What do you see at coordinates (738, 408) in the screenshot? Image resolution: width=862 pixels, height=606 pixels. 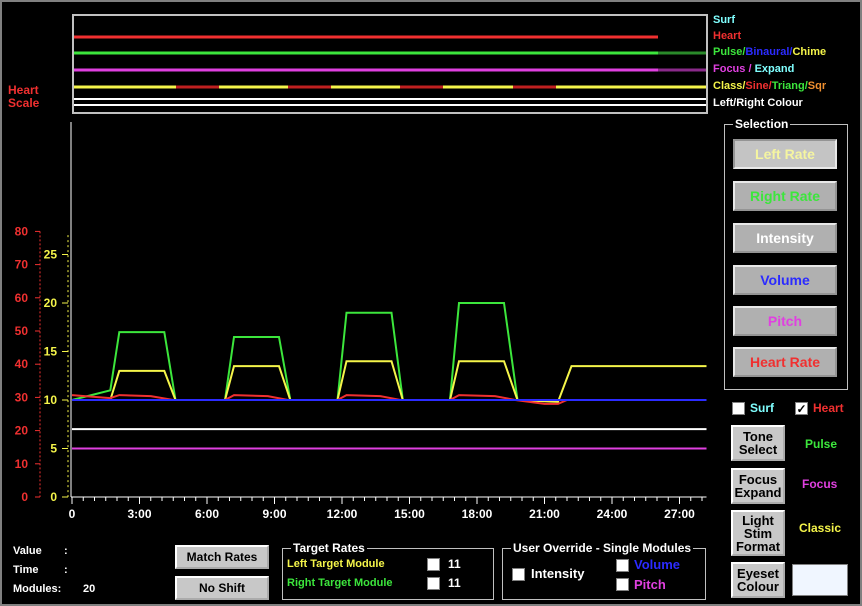 I see `surf-checkbox` at bounding box center [738, 408].